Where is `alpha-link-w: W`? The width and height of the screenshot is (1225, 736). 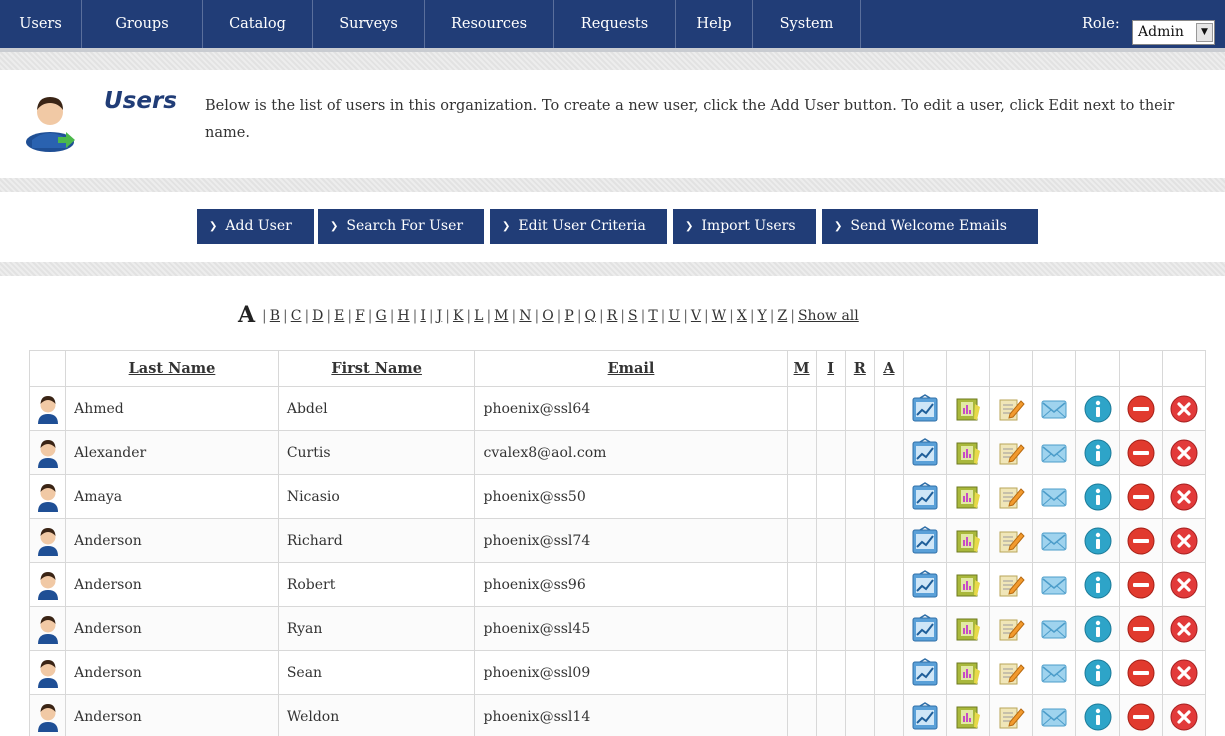
alpha-link-w: W is located at coordinates (719, 316).